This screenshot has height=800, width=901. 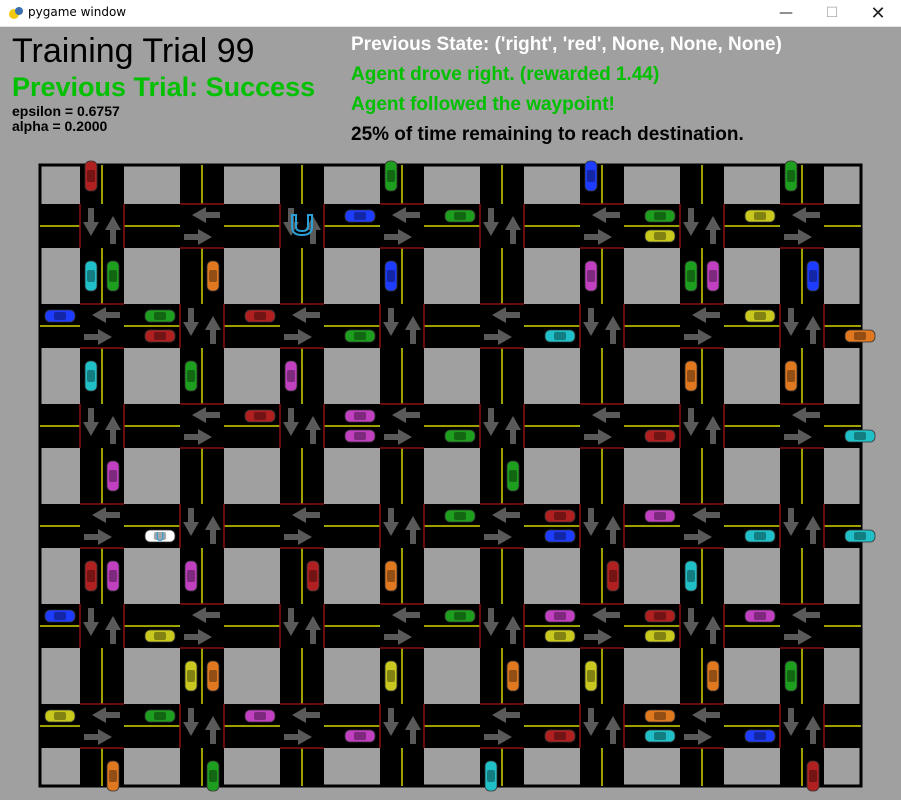 I want to click on agent-logo-icon: U, so click(x=160, y=537).